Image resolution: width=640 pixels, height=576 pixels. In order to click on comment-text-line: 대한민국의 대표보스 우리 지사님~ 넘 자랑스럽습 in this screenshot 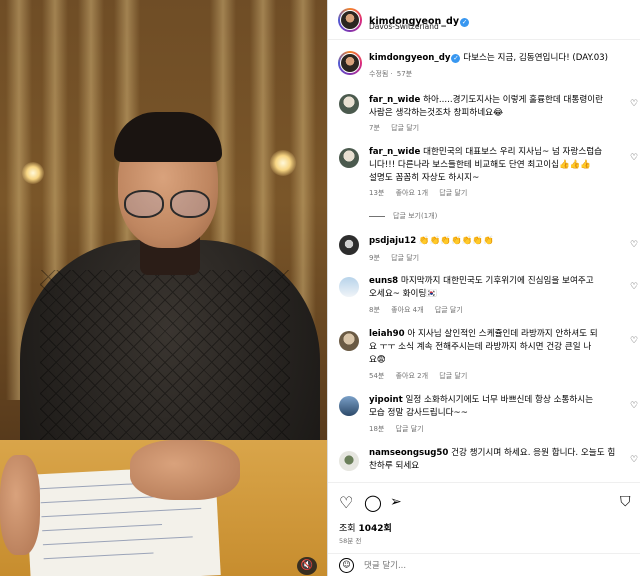, I will do `click(513, 152)`.